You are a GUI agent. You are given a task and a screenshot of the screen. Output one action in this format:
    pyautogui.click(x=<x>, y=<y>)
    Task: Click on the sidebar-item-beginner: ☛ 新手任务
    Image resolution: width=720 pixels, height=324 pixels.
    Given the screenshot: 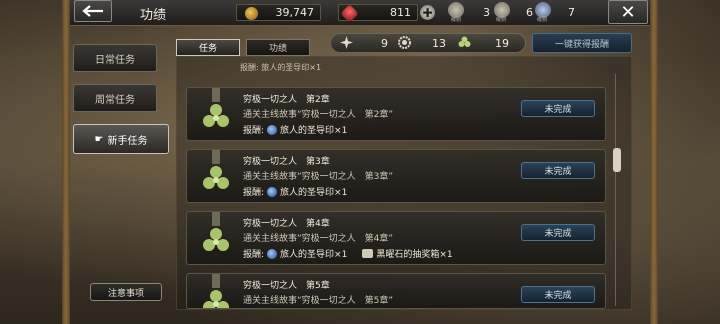 What is the action you would take?
    pyautogui.click(x=121, y=139)
    